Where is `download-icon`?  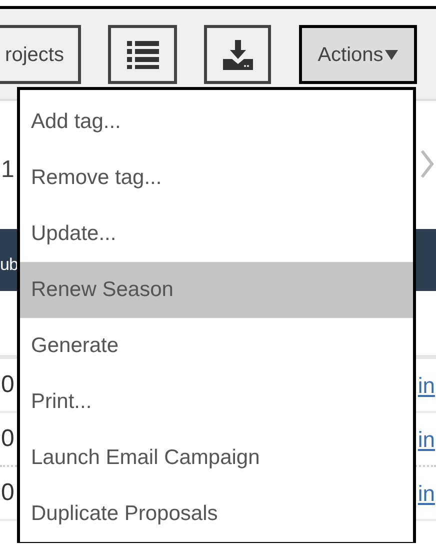
download-icon is located at coordinates (237, 55).